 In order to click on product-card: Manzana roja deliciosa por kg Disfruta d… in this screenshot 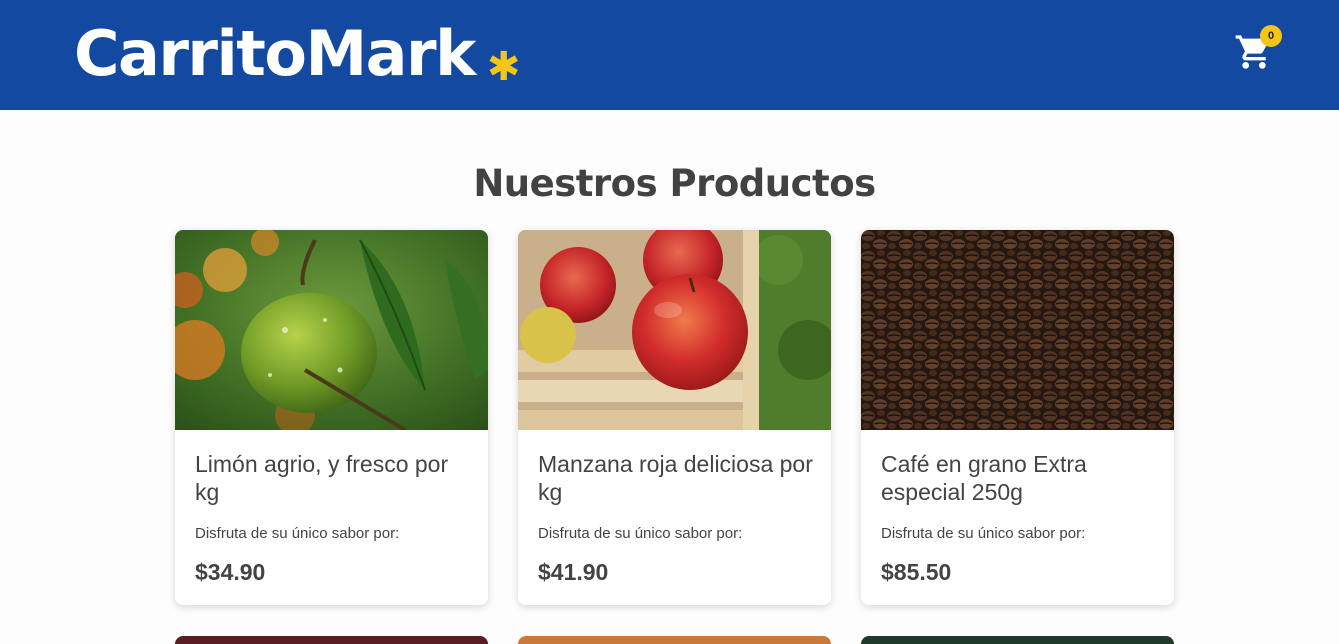, I will do `click(674, 417)`.